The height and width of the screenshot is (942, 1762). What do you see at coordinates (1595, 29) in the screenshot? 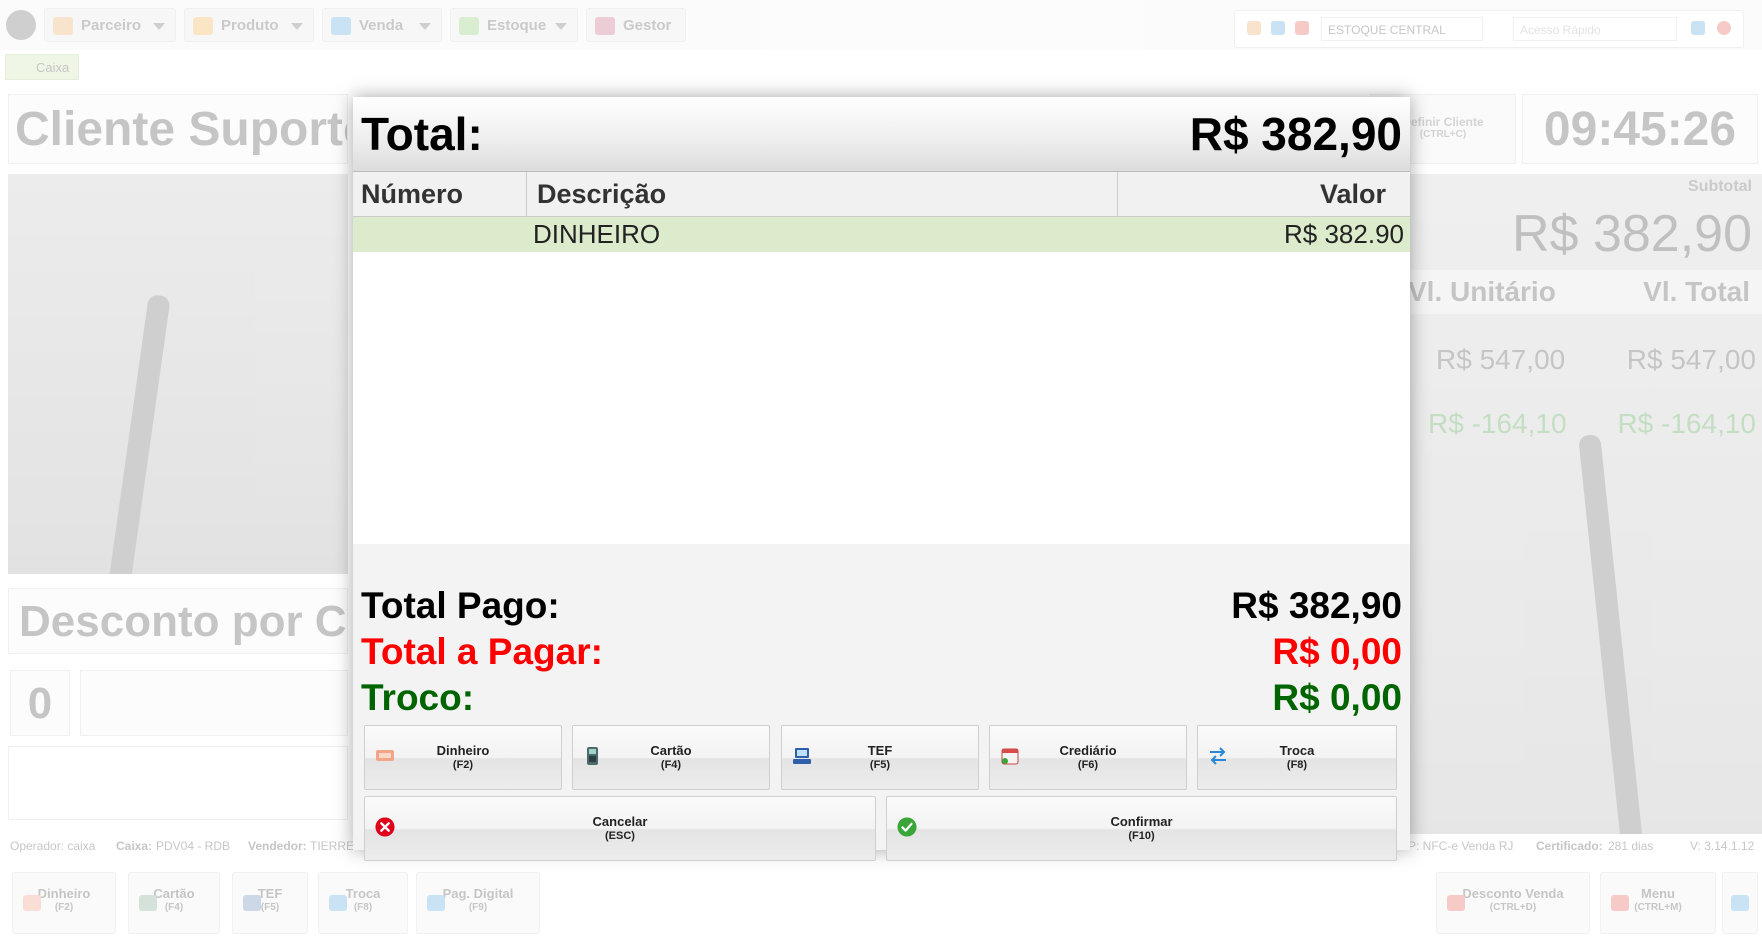
I see `quick-access-input: Acesso Rápido` at bounding box center [1595, 29].